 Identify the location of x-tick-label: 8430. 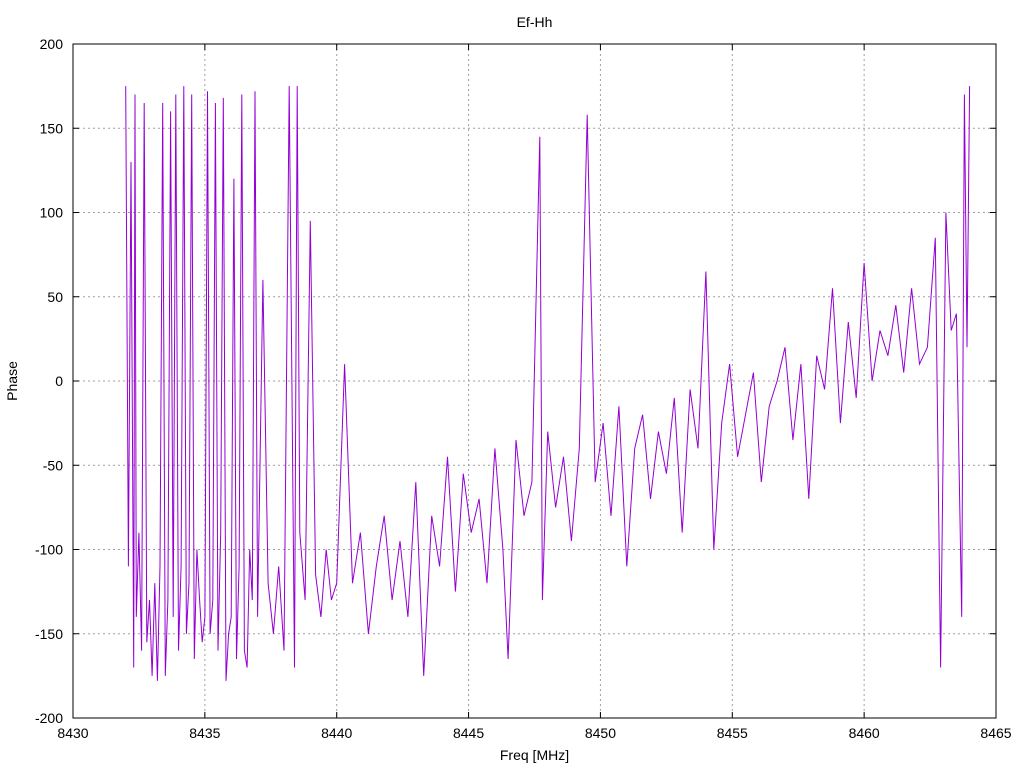
(72, 733).